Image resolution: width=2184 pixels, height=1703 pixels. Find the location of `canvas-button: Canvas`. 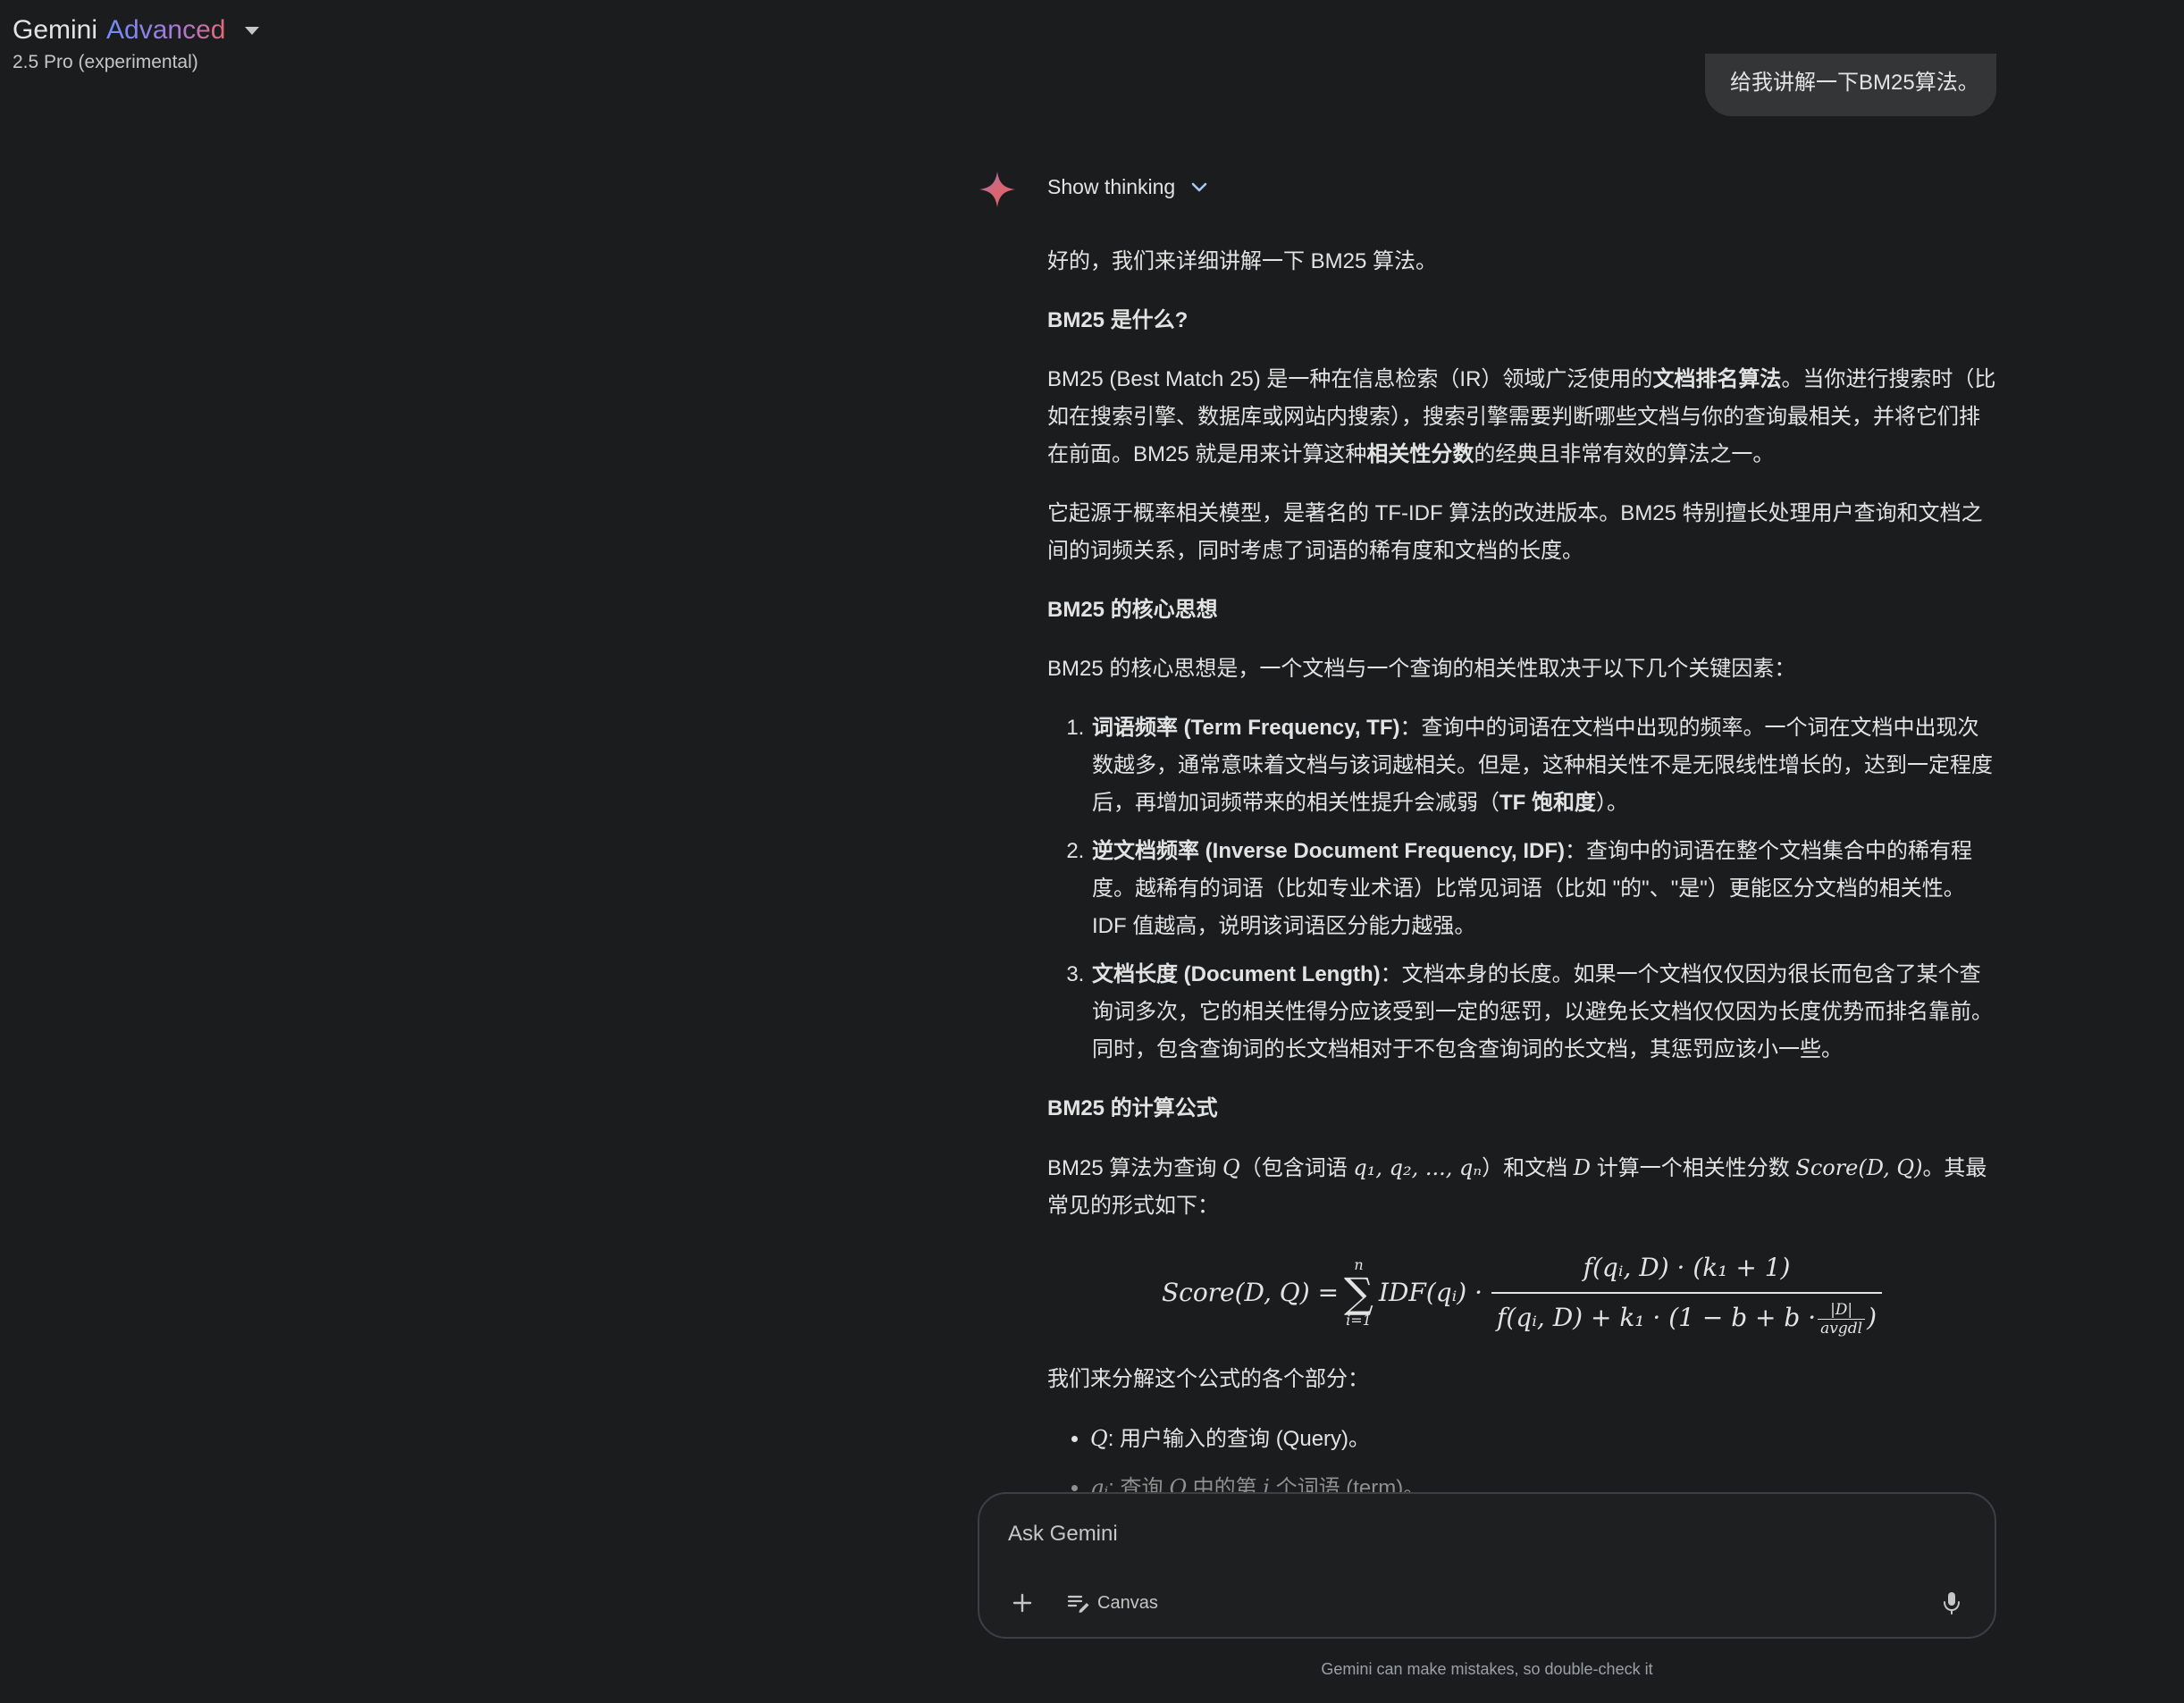

canvas-button: Canvas is located at coordinates (1112, 1603).